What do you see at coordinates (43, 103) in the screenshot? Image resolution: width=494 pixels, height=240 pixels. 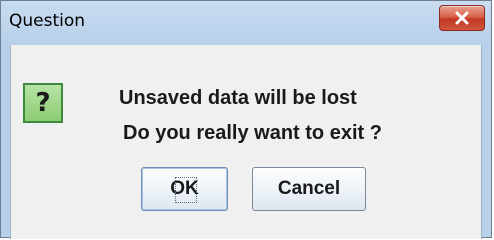 I see `question-mark-icon: ?` at bounding box center [43, 103].